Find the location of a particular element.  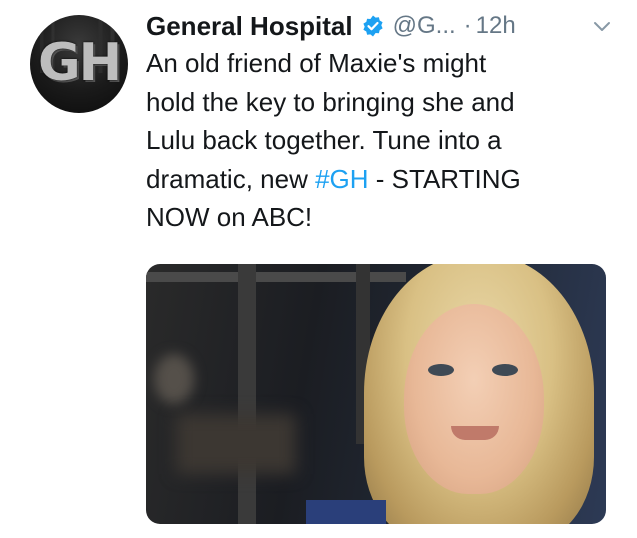

background-post is located at coordinates (247, 394).